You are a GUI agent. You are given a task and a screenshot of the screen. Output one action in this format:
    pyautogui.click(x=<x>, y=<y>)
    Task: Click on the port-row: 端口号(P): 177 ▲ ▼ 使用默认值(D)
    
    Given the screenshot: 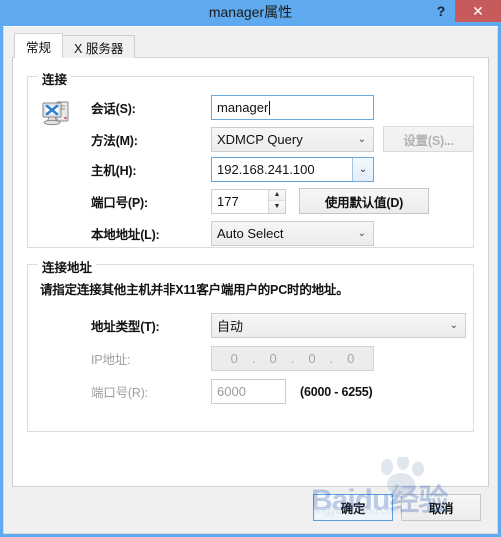 What is the action you would take?
    pyautogui.click(x=260, y=201)
    